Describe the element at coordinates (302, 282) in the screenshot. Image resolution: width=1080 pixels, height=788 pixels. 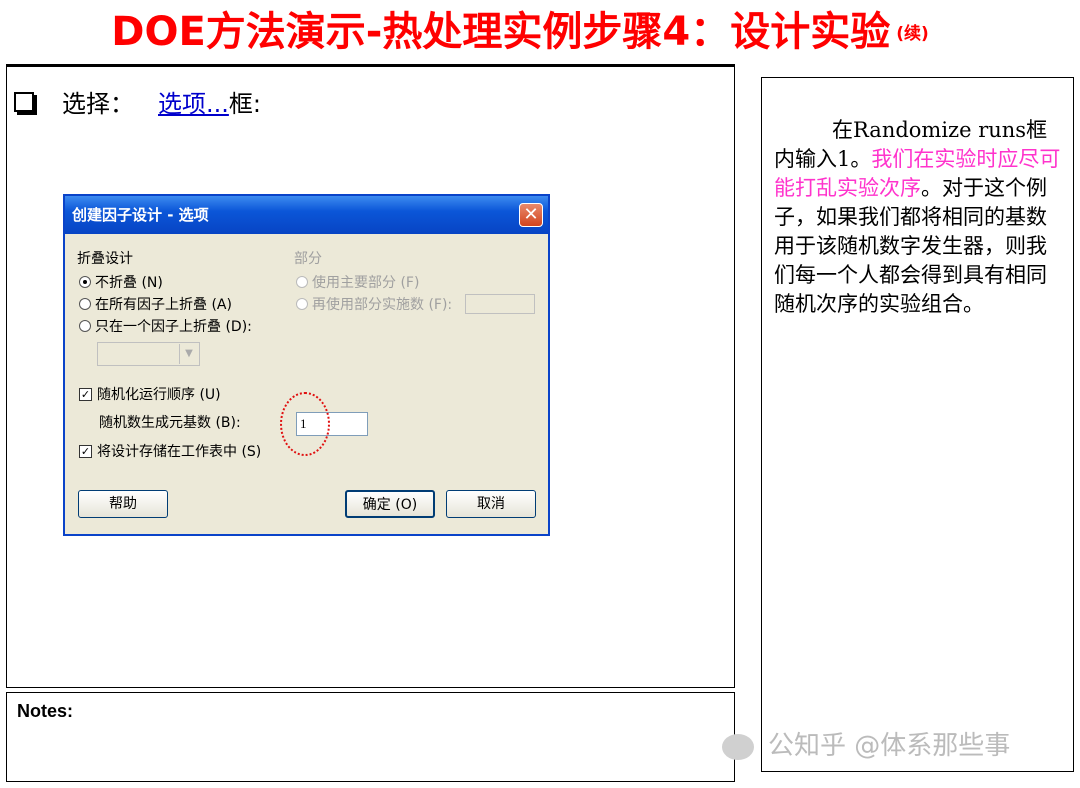
I see `radio-principal-icon` at that location.